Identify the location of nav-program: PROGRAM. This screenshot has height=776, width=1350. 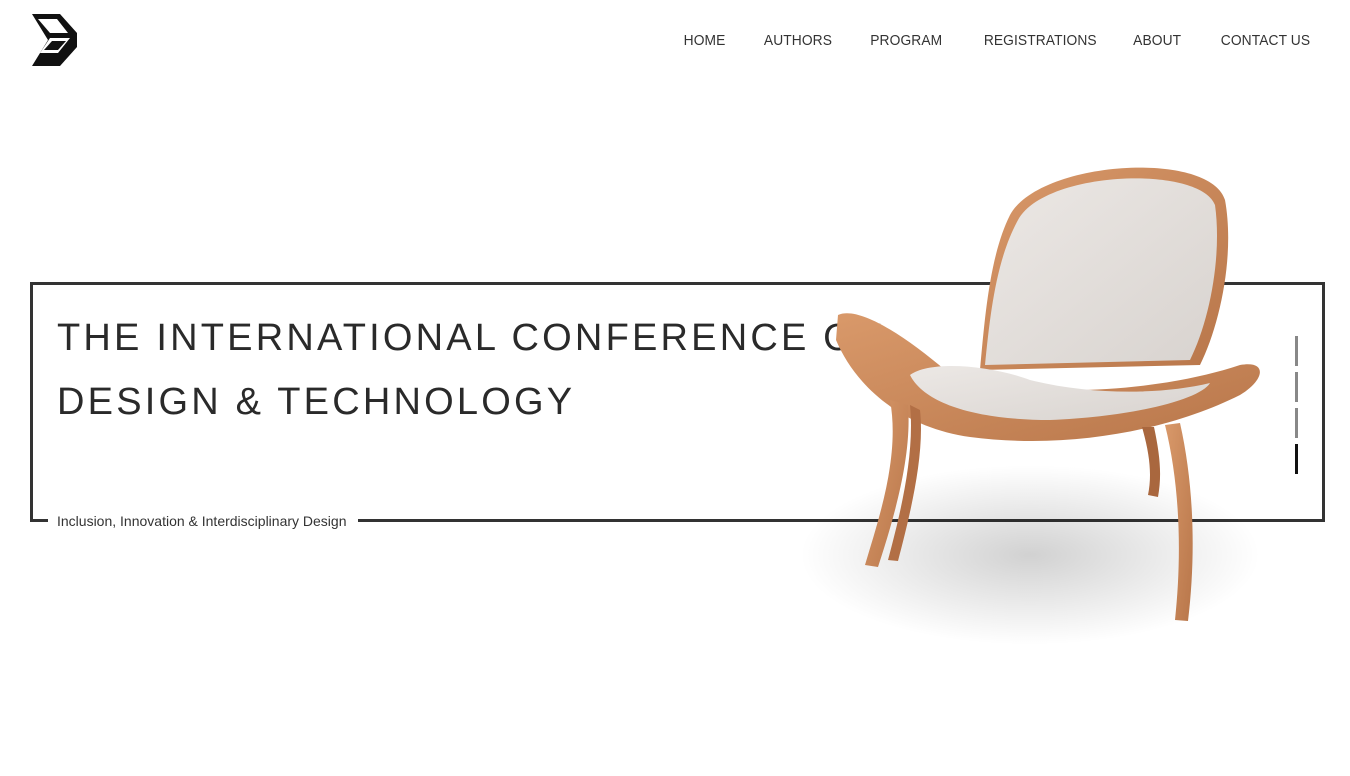
(906, 41).